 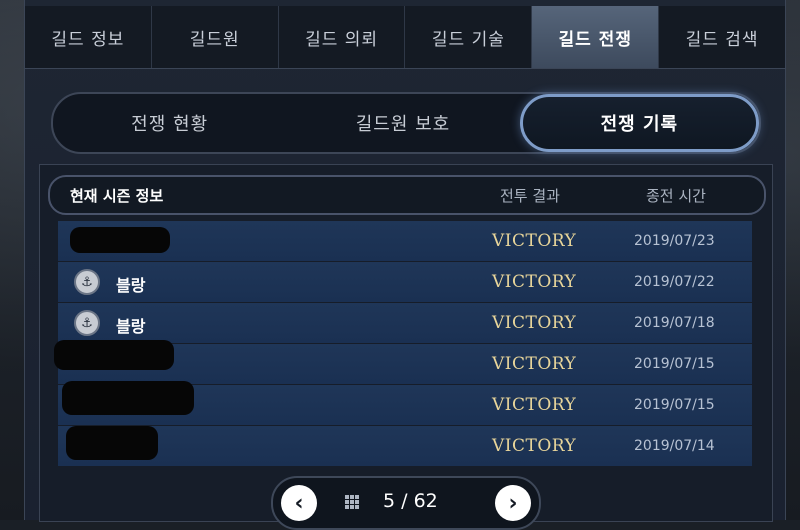 I want to click on end-date: 2019/07/18, so click(x=674, y=323).